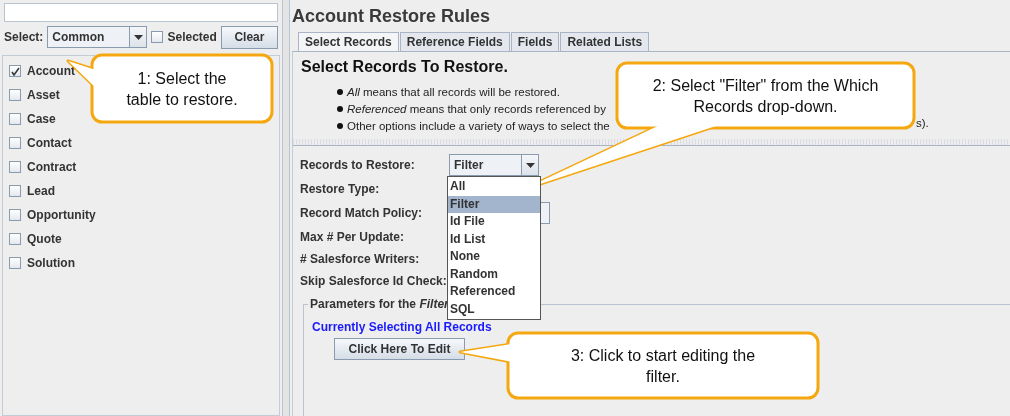 The image size is (1010, 416). What do you see at coordinates (494, 222) in the screenshot?
I see `dropdown-option: Id File` at bounding box center [494, 222].